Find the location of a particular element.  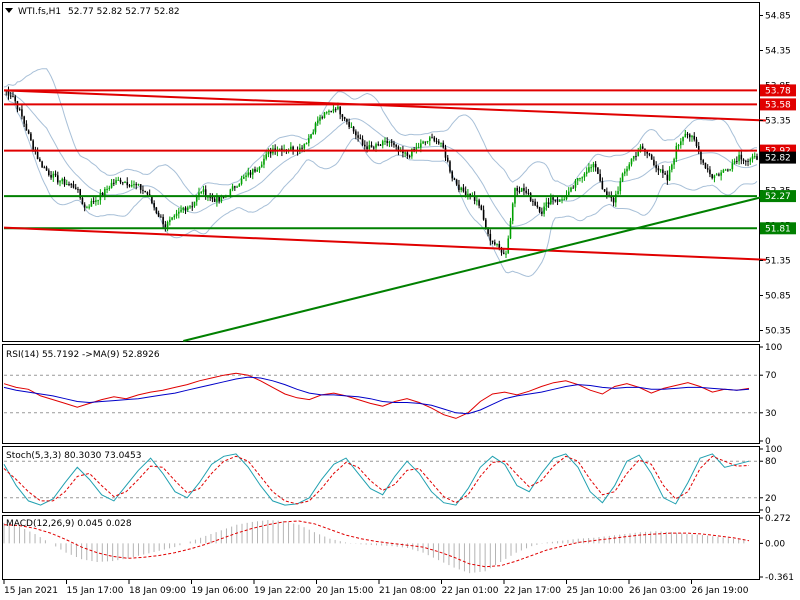

price-tag-label: 53.78 is located at coordinates (778, 91).